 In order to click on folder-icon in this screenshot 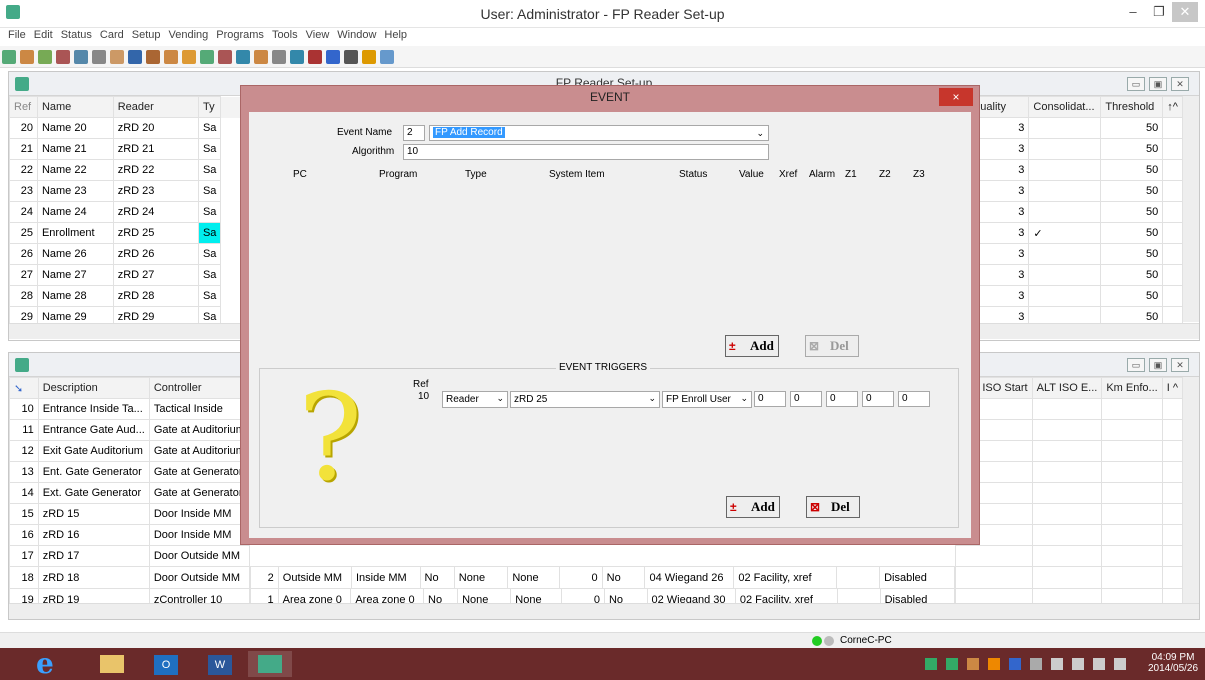, I will do `click(112, 664)`.